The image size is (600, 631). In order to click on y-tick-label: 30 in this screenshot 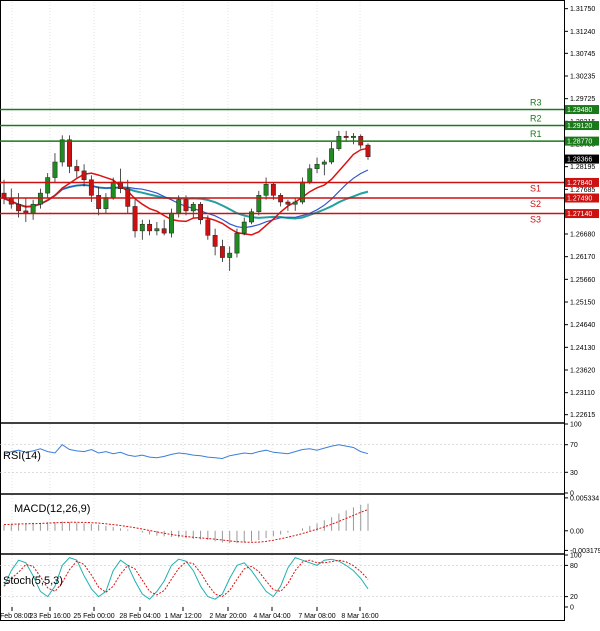, I will do `click(574, 473)`.